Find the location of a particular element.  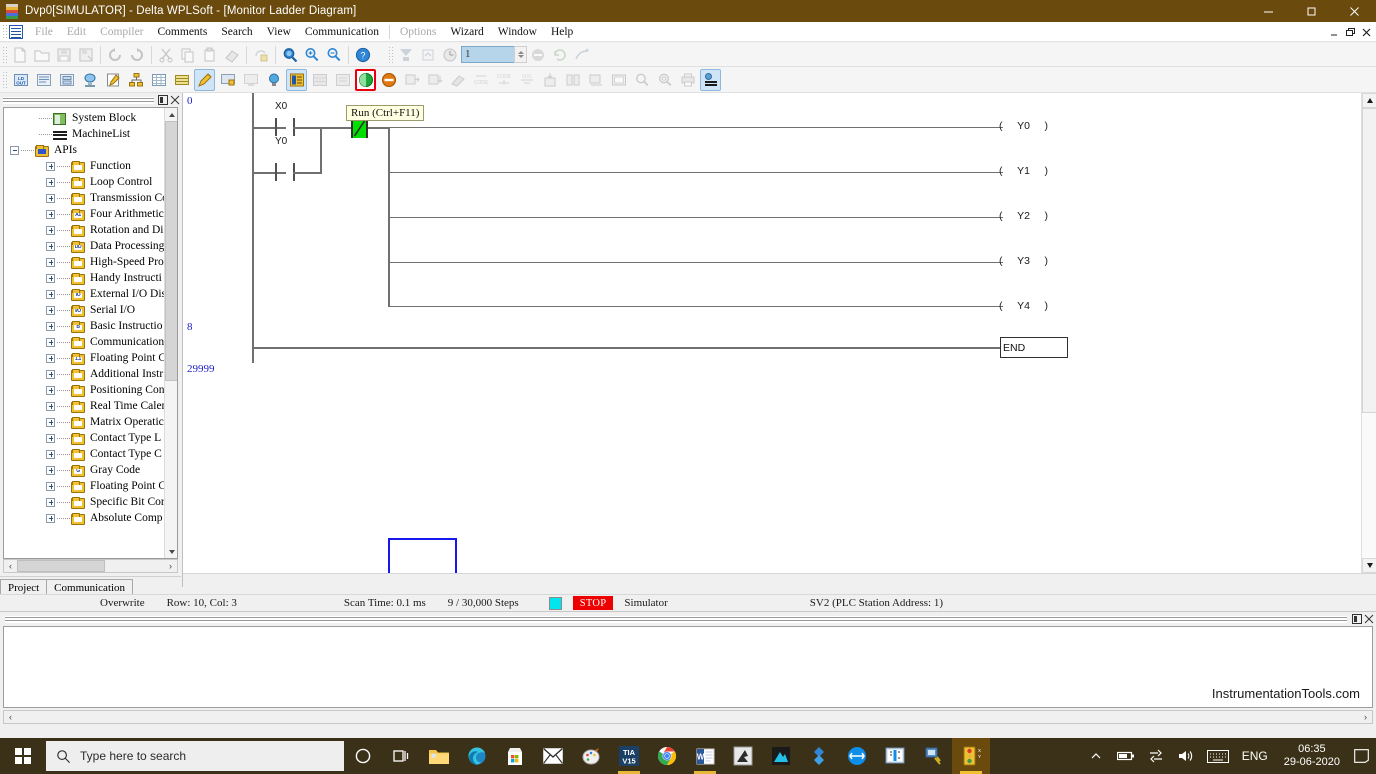

app10-icon is located at coordinates (781, 756).